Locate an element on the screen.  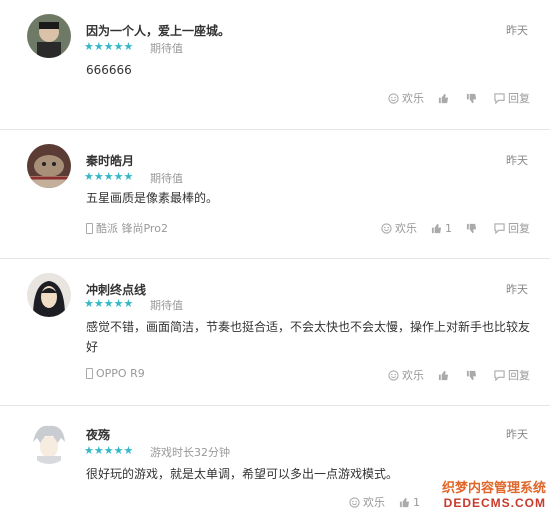
device-label: 酷派 锋尚Pro2 is located at coordinates (132, 228).